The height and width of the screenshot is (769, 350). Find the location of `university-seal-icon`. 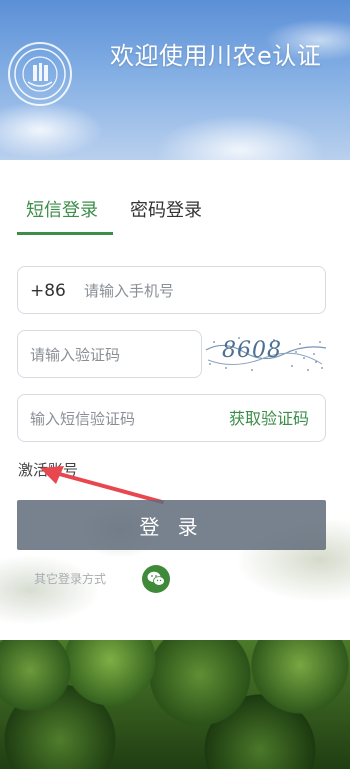

university-seal-icon is located at coordinates (40, 74).